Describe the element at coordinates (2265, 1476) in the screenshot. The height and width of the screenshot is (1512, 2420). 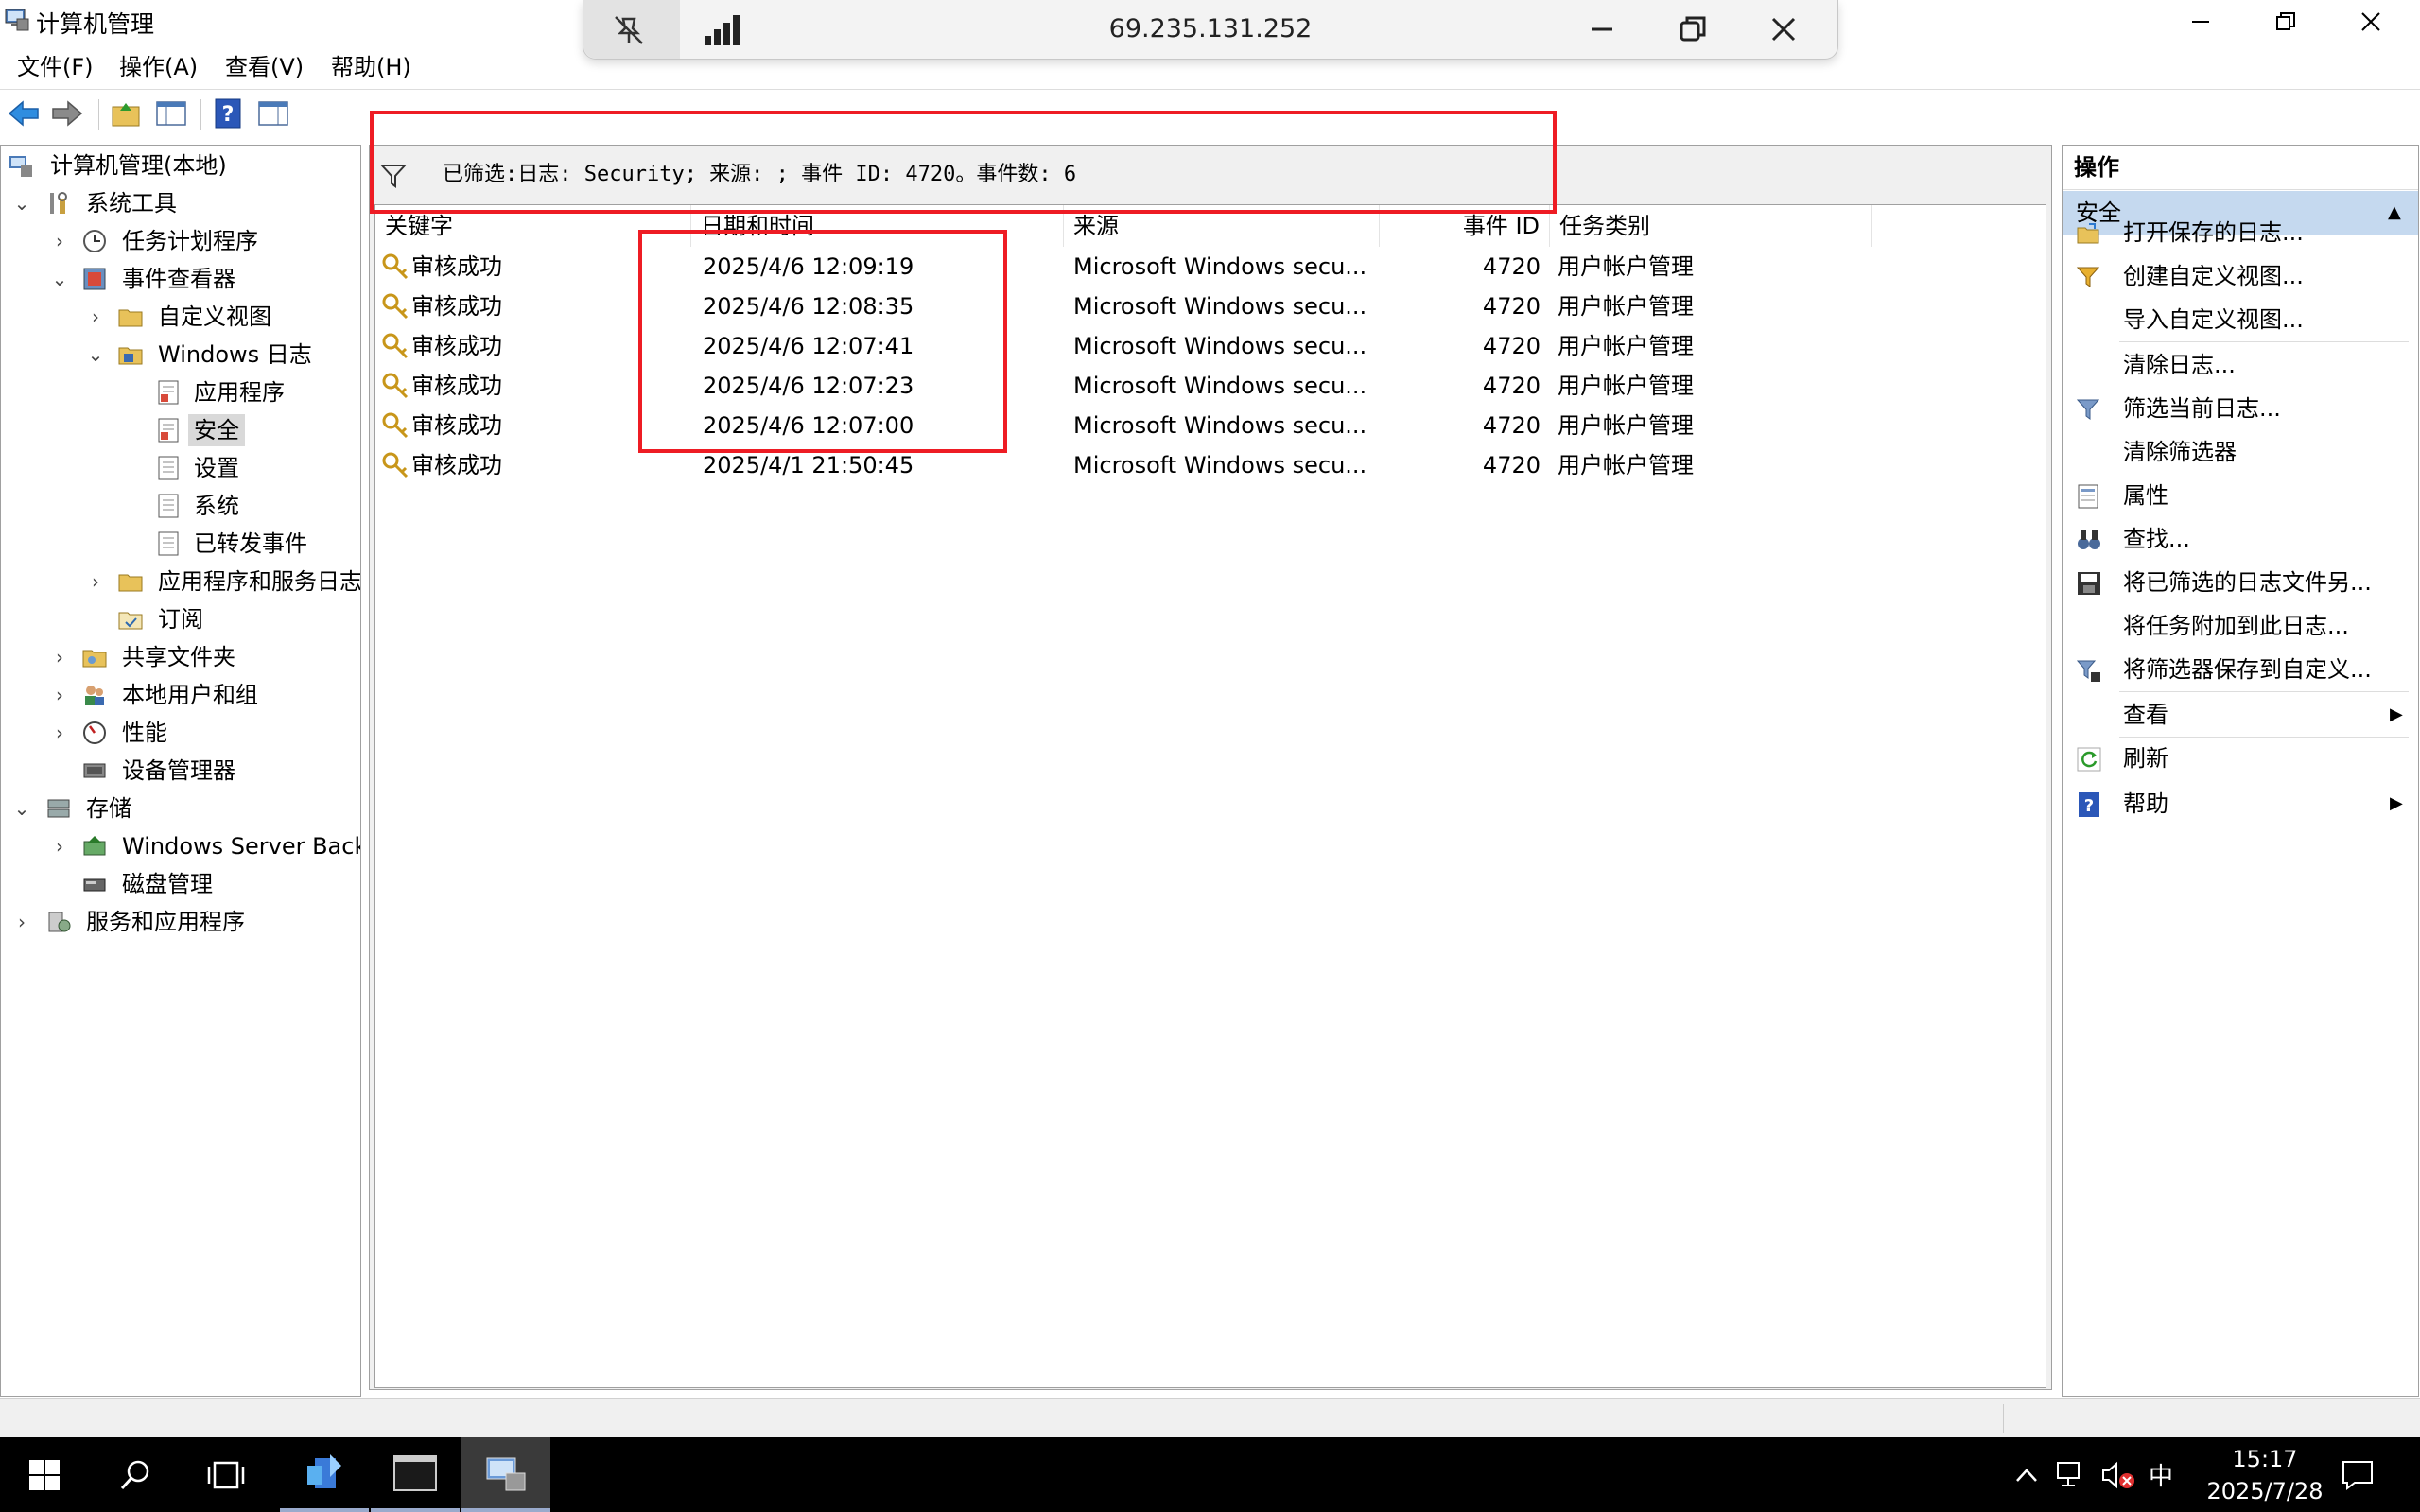
I see `tray-clock: 15:17 2025/7/28` at that location.